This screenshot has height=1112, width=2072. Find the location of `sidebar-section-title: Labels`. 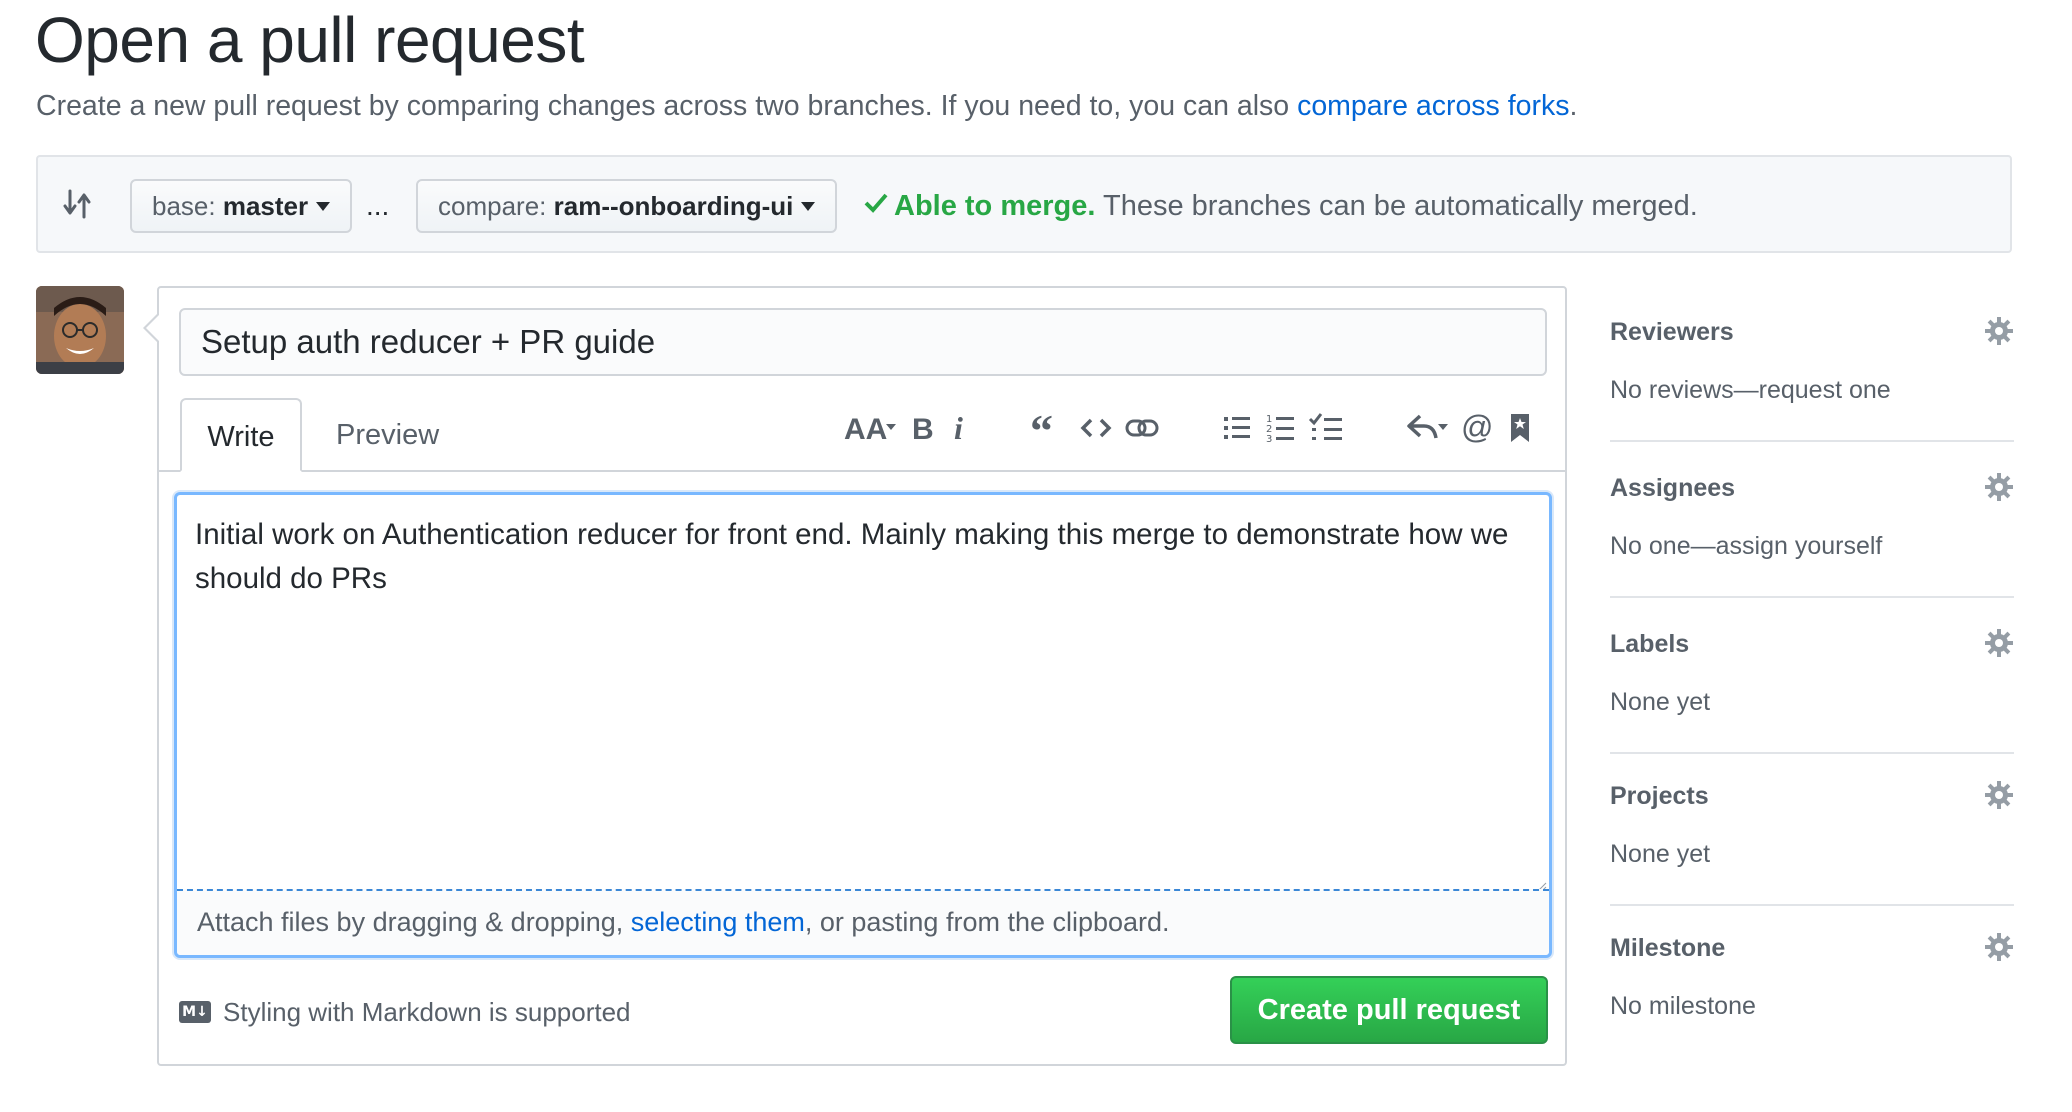

sidebar-section-title: Labels is located at coordinates (1649, 644).